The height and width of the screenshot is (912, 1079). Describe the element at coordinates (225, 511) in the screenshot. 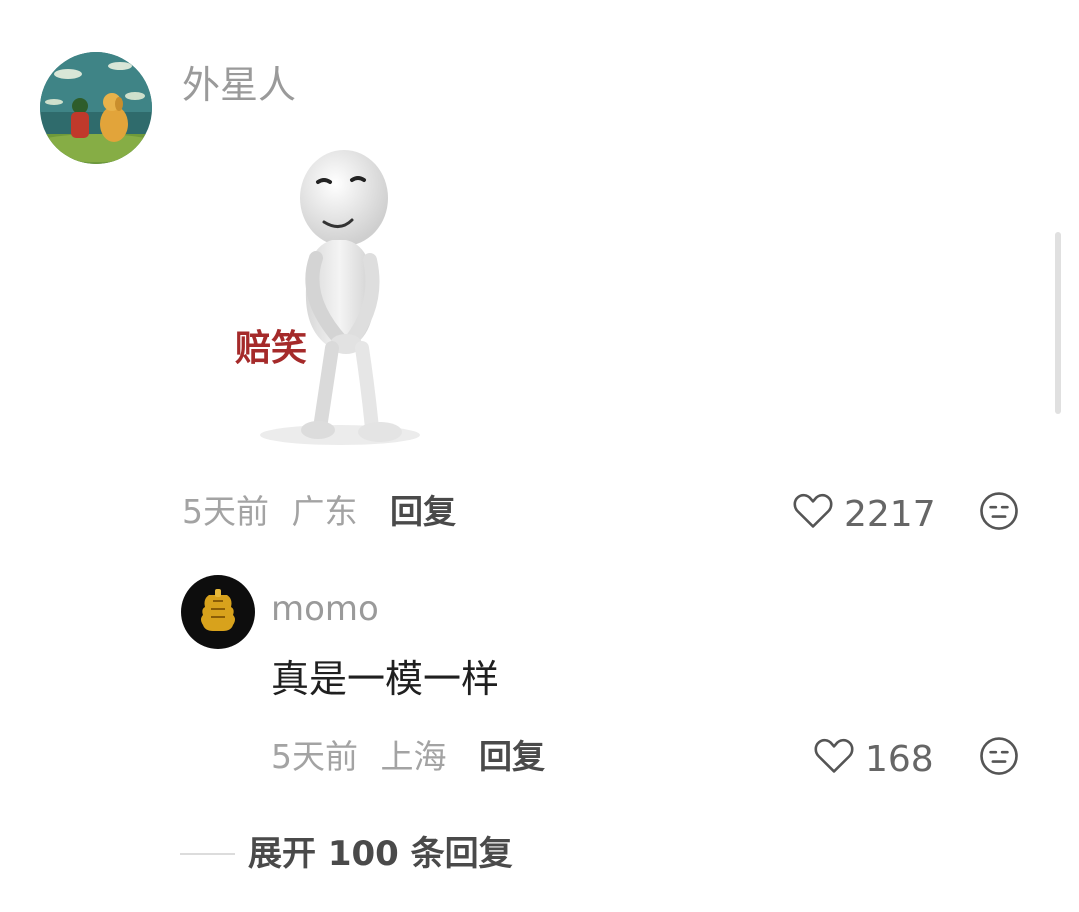

I see `comment-time: 5天前` at that location.